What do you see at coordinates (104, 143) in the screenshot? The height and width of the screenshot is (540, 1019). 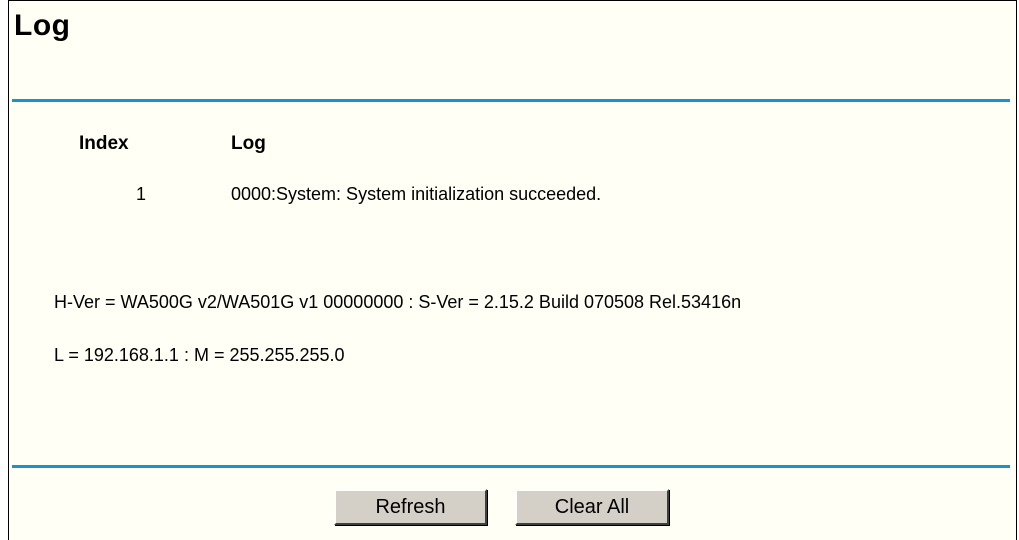 I see `column-header-index: Index` at bounding box center [104, 143].